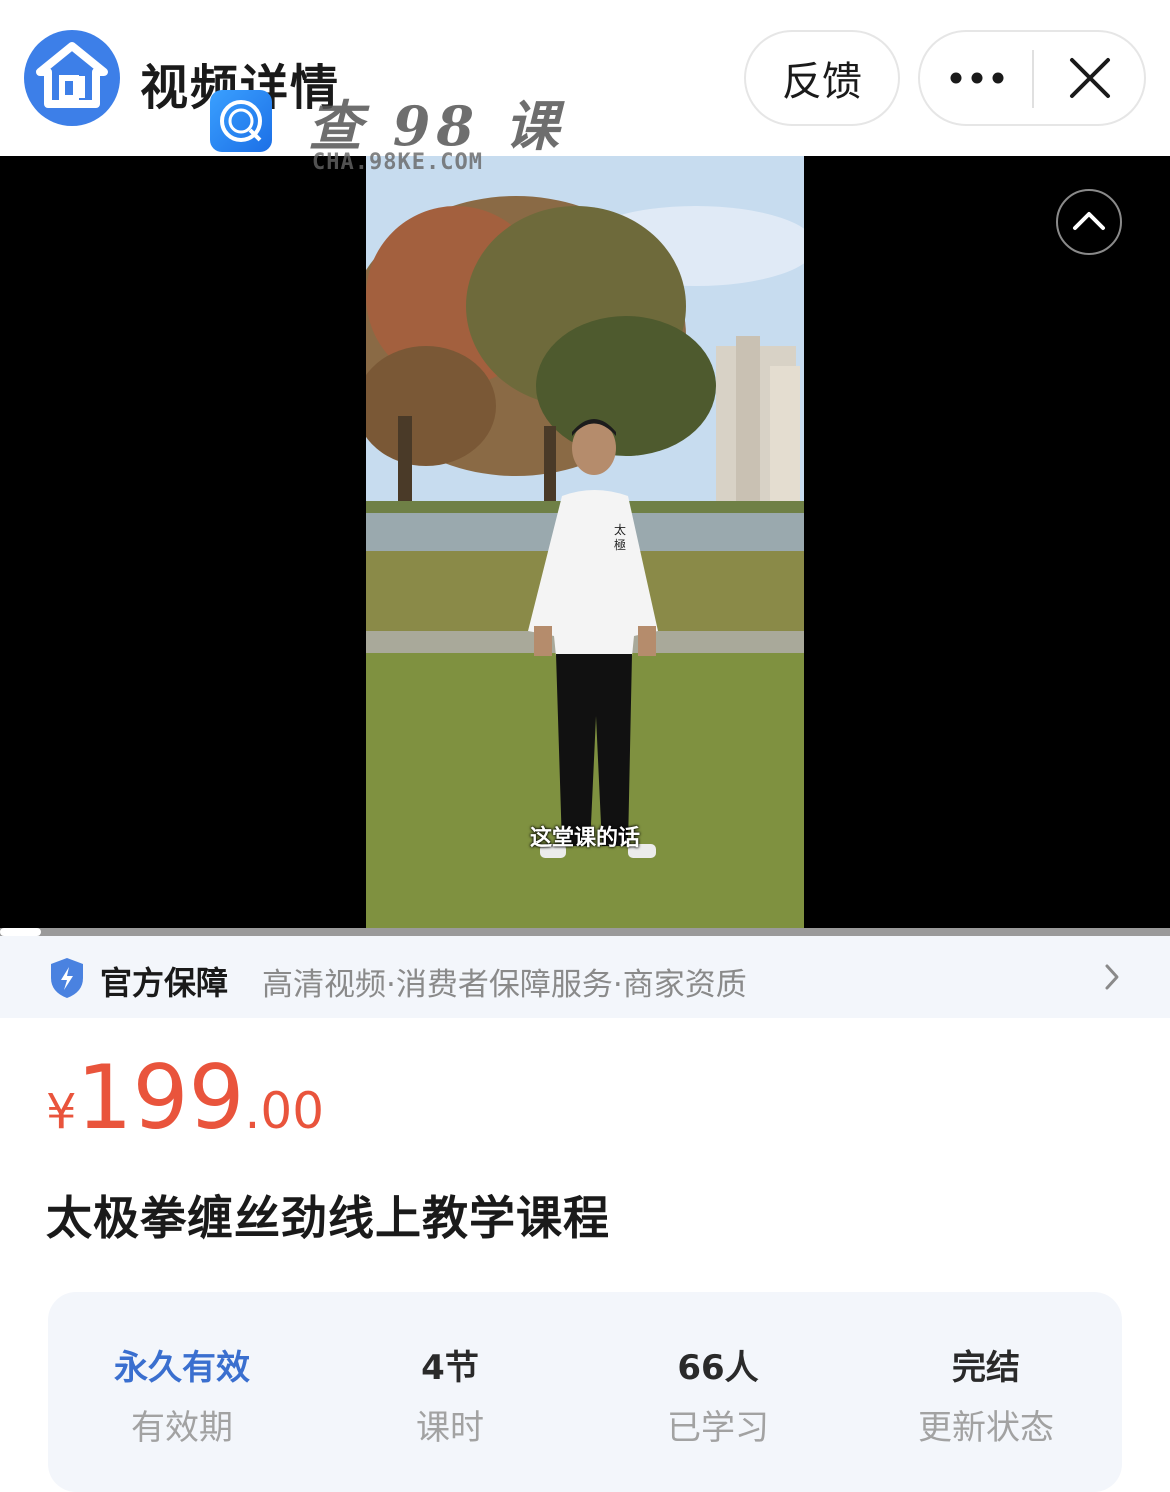  Describe the element at coordinates (450, 1368) in the screenshot. I see `stat-value: 4节` at that location.